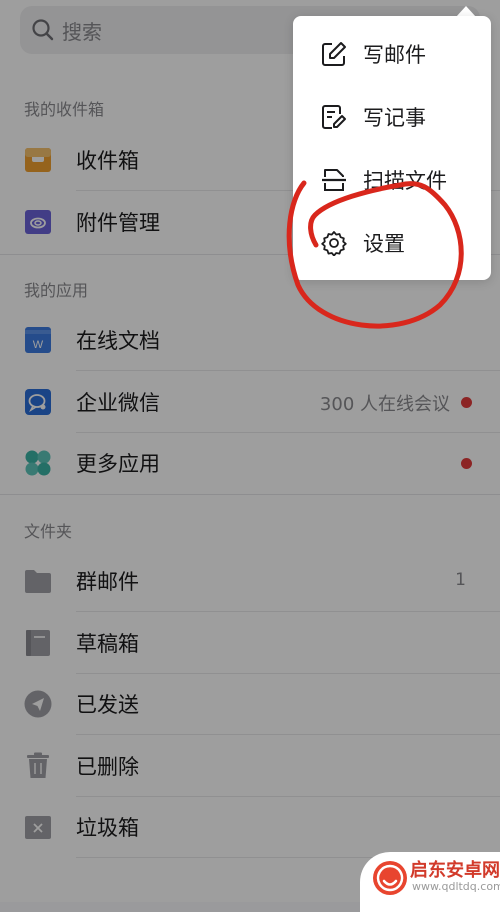 The image size is (500, 912). Describe the element at coordinates (405, 181) in the screenshot. I see `menu-item-label: 扫描文件` at that location.